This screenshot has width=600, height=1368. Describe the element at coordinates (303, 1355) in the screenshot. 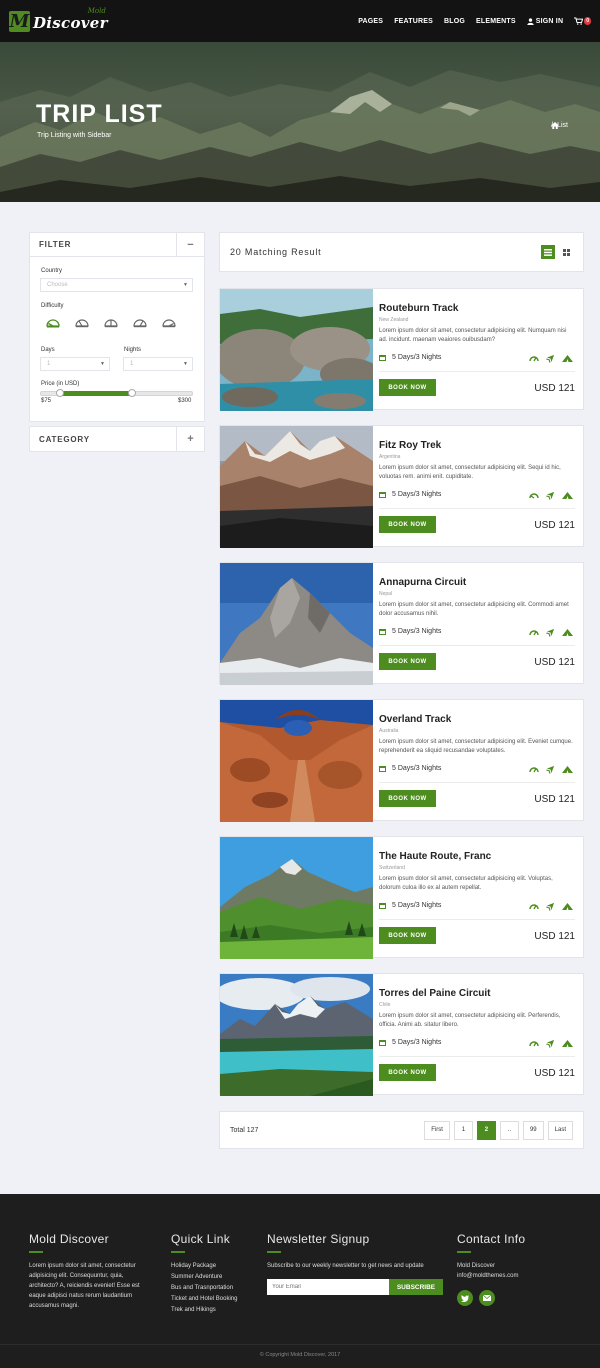

I see `copyright-text: Copyright Mold Discover, 2017` at that location.